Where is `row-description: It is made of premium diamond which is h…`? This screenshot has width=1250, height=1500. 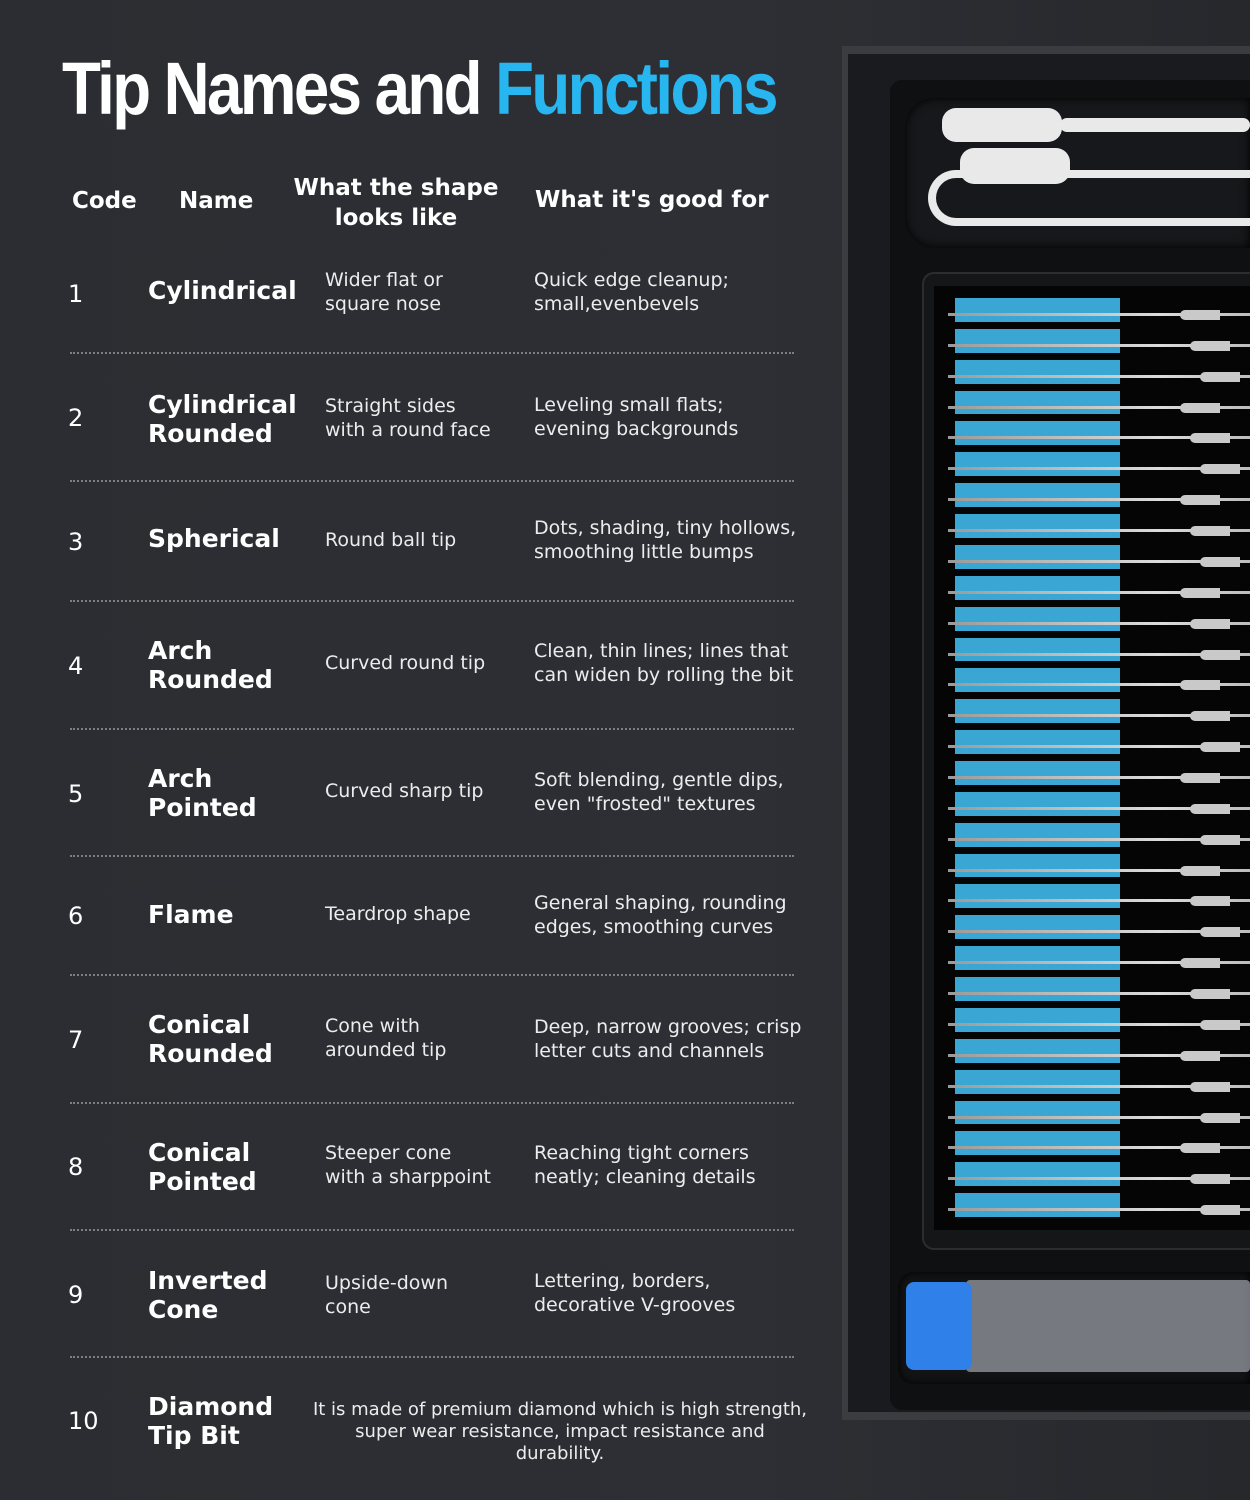 row-description: It is made of premium diamond which is h… is located at coordinates (560, 1432).